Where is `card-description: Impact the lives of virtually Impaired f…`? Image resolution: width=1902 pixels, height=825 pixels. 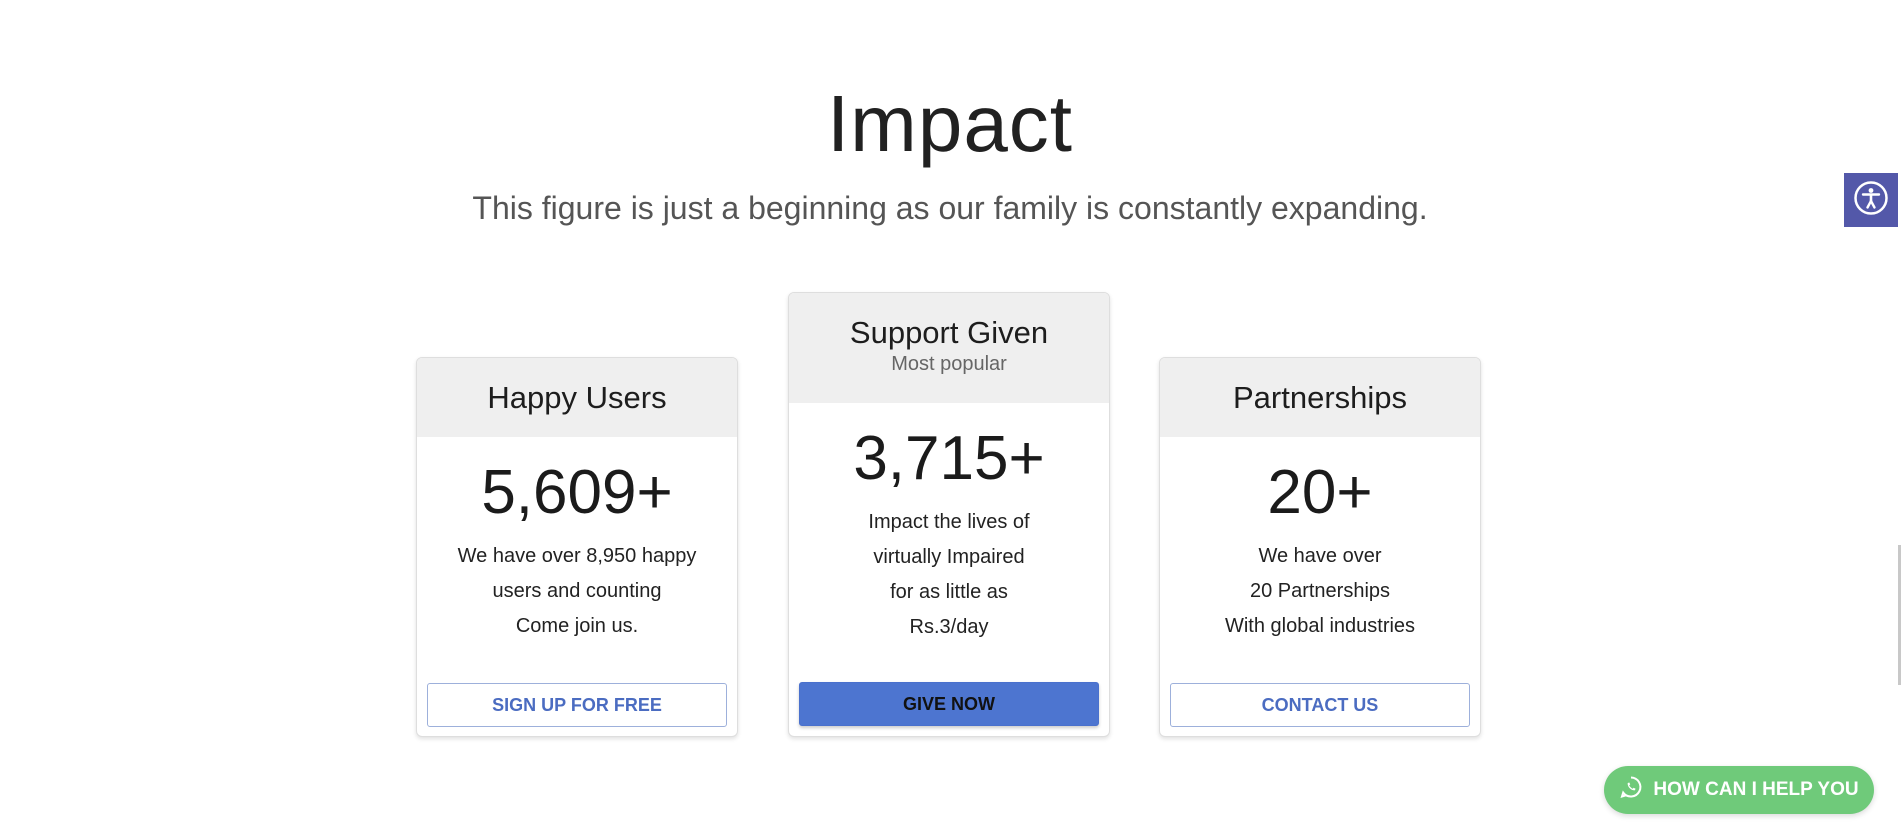 card-description: Impact the lives of virtually Impaired f… is located at coordinates (949, 575).